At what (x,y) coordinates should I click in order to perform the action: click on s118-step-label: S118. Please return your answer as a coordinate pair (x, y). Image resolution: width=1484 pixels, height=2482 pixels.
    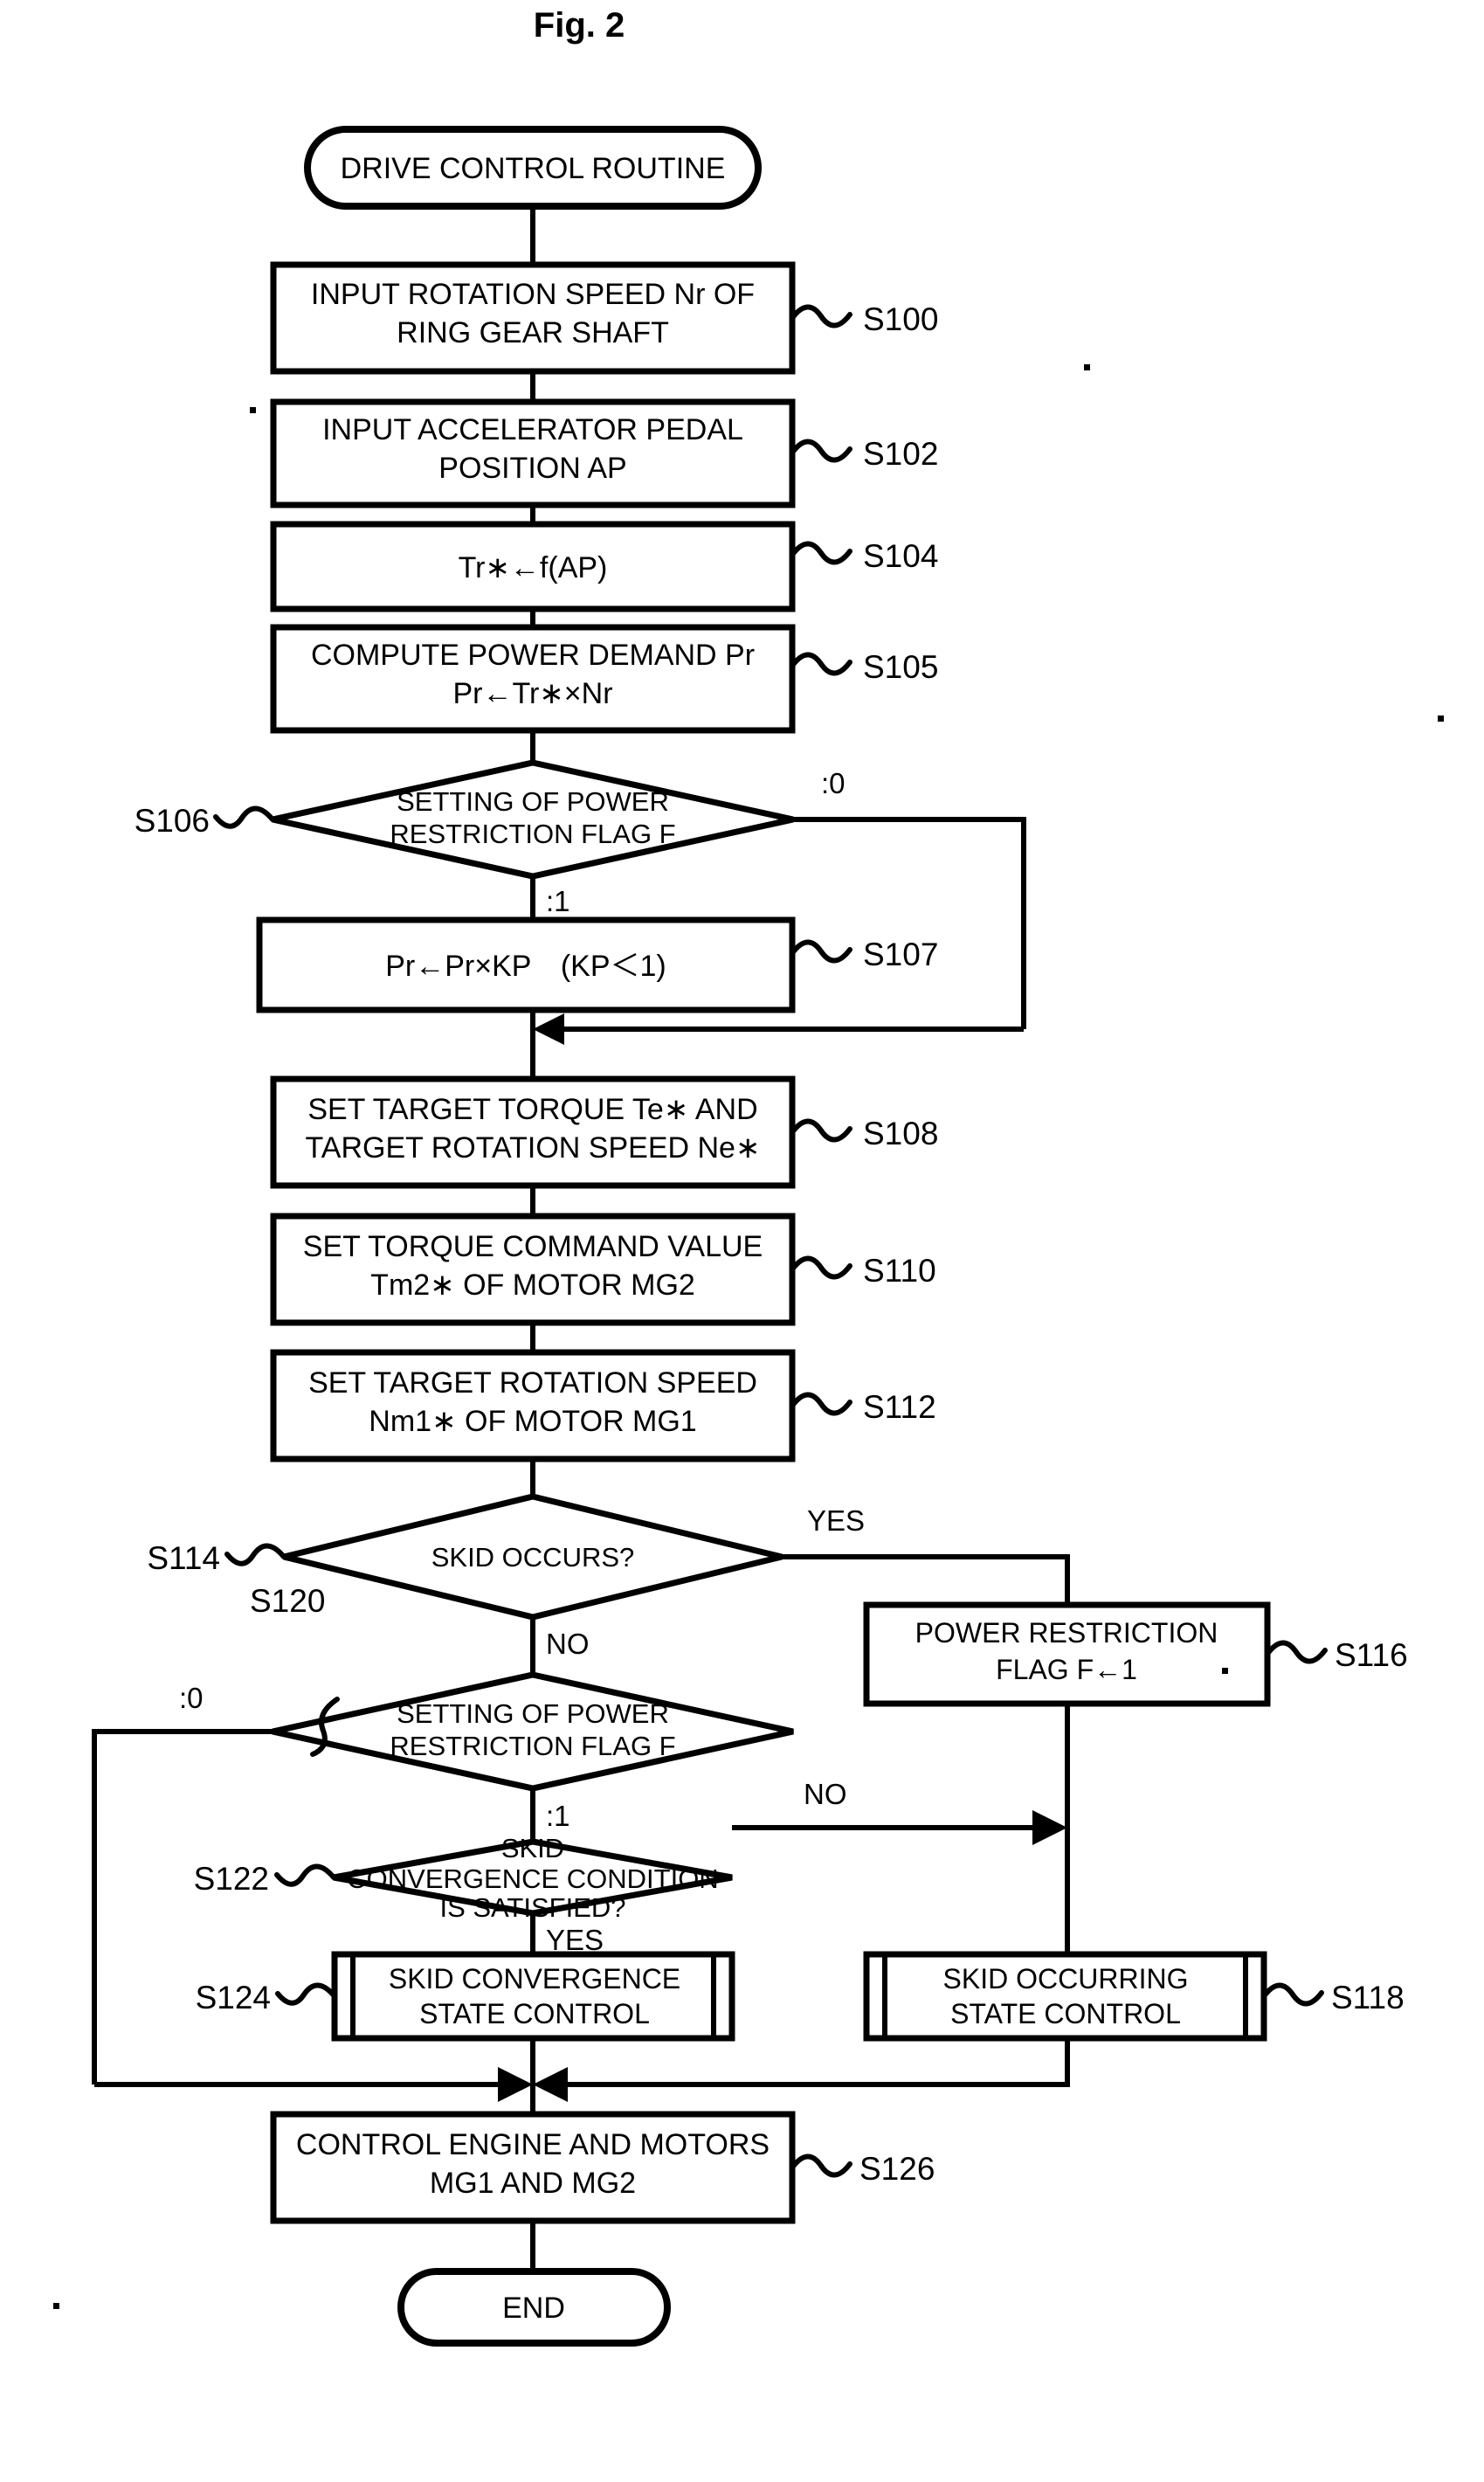
    Looking at the image, I should click on (1368, 1997).